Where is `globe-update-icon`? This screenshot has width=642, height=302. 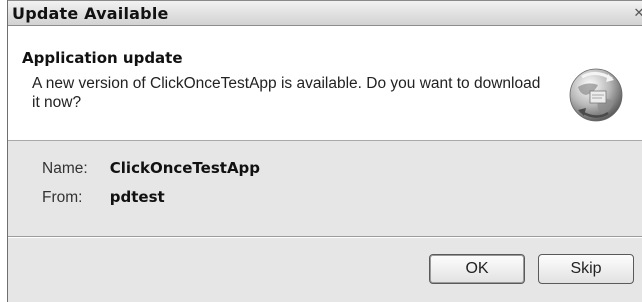
globe-update-icon is located at coordinates (596, 95).